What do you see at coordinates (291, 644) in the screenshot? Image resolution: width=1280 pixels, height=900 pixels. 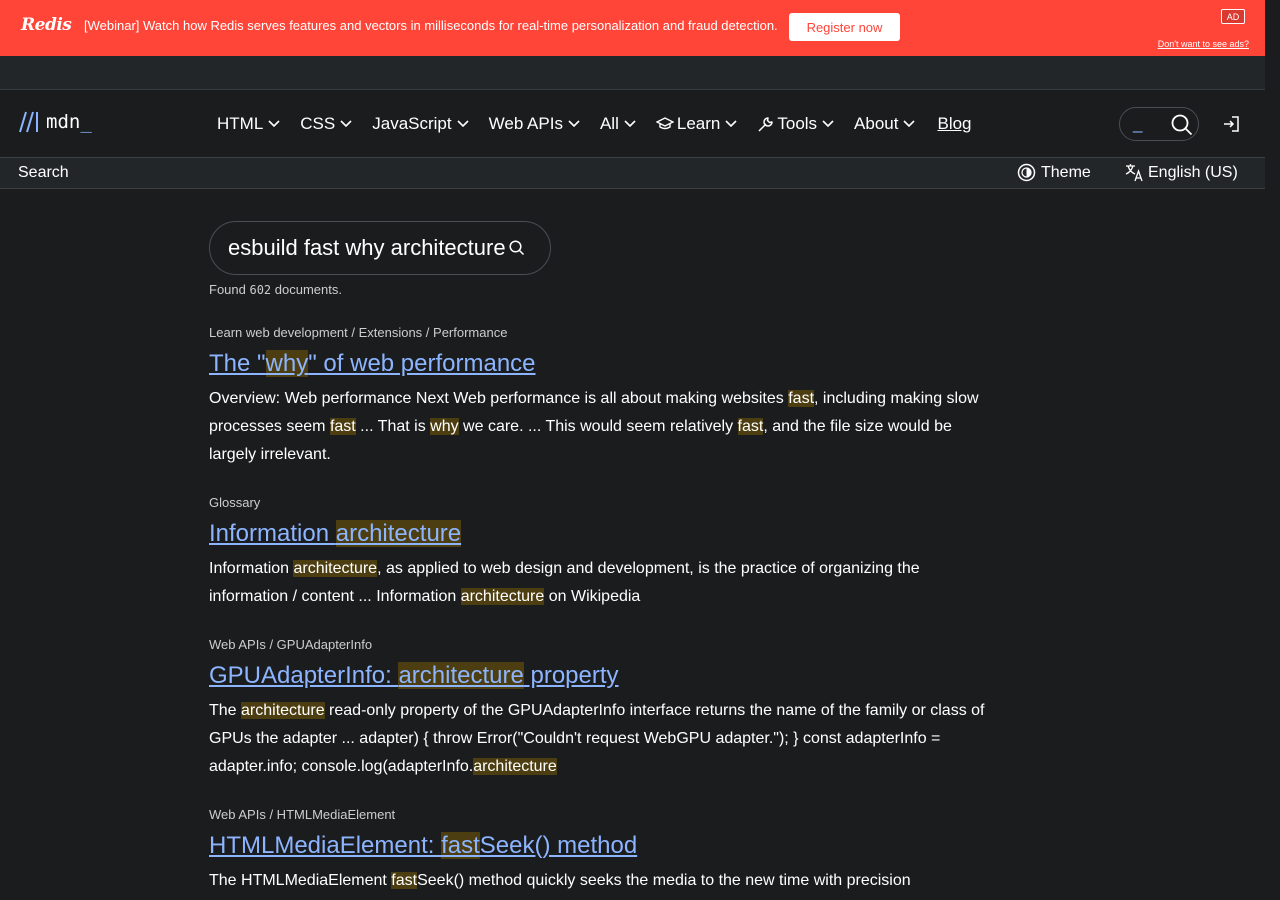 I see `result-breadcrumb: Web APIs / GPUAdapterInfo` at bounding box center [291, 644].